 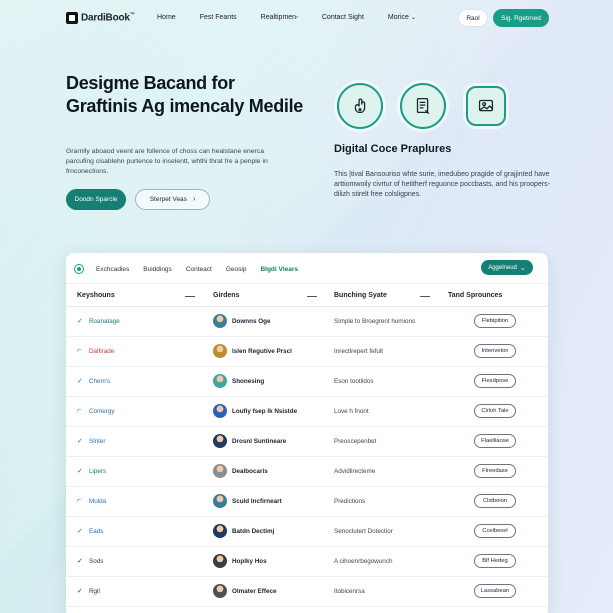 What do you see at coordinates (343, 17) in the screenshot?
I see `nav-link-contact: Contact Sight` at bounding box center [343, 17].